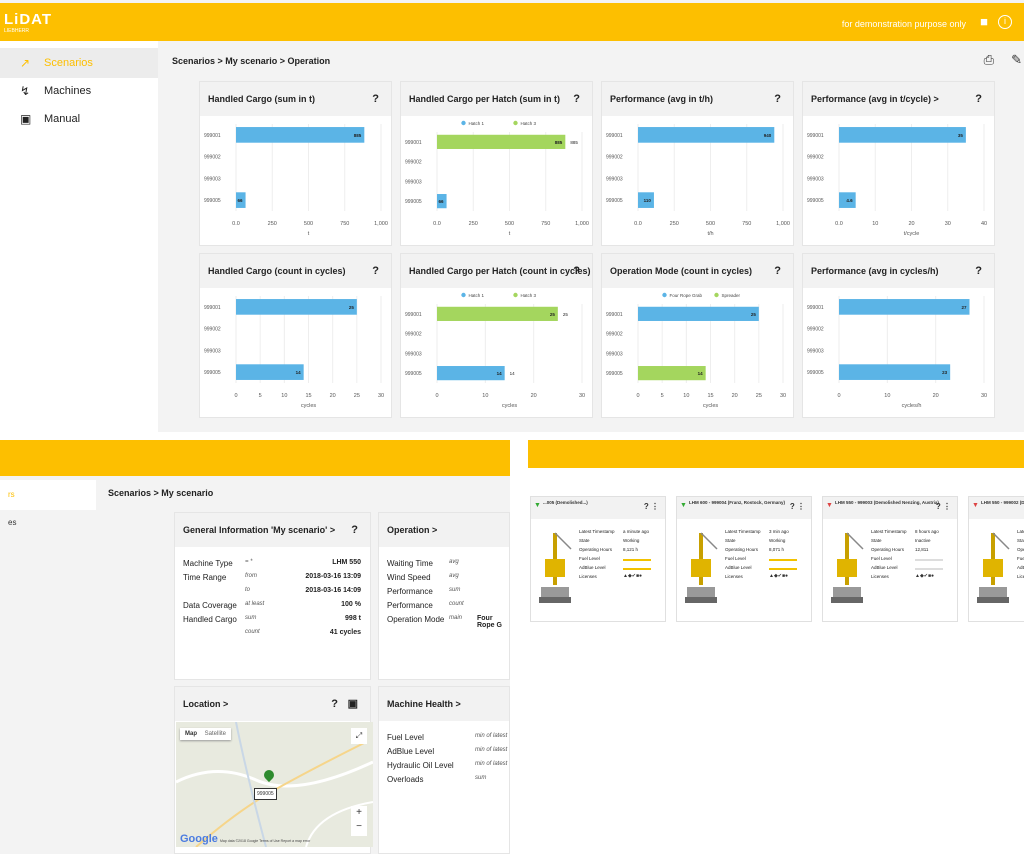  I want to click on map-tab-map: Map Satellite, so click(206, 734).